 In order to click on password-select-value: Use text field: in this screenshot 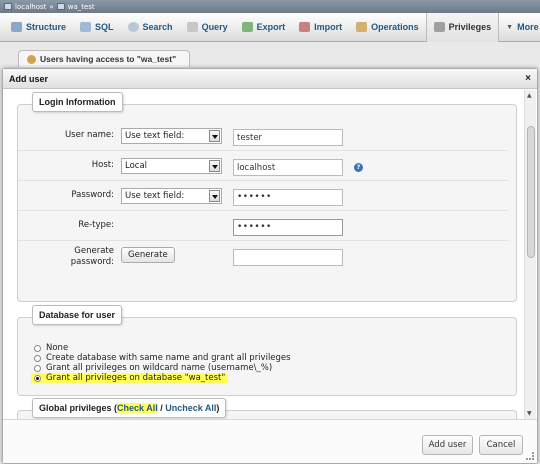, I will do `click(155, 196)`.